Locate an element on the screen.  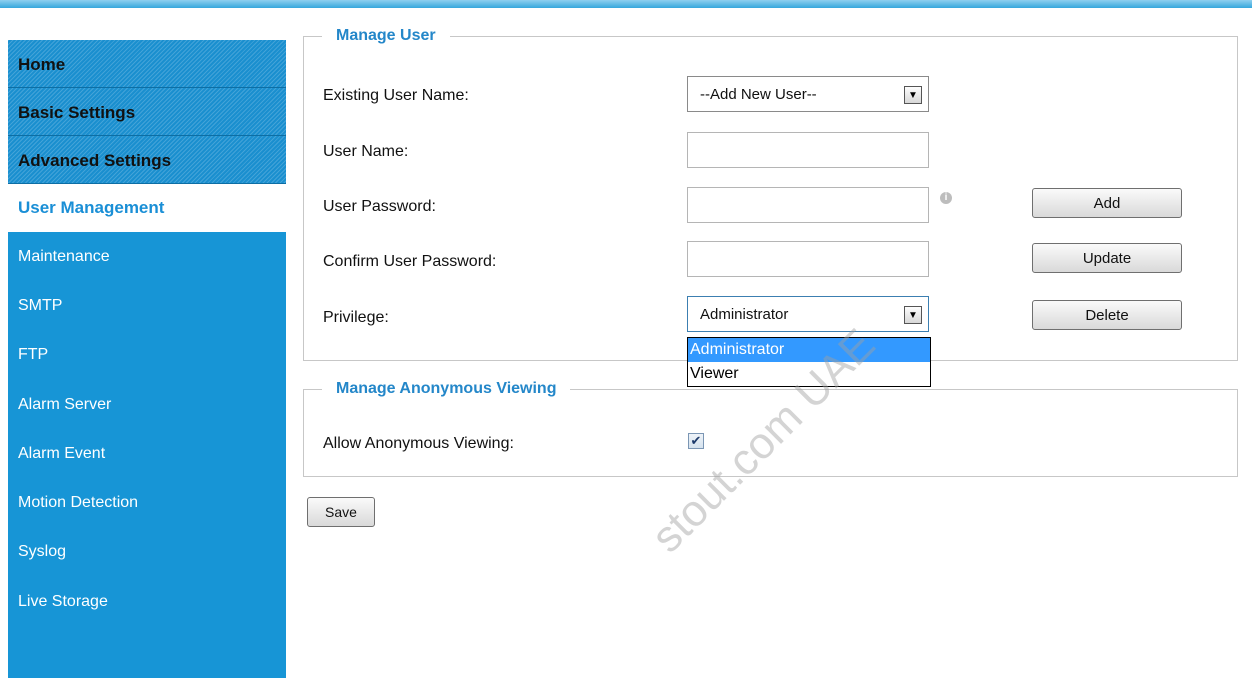
privilege-select-value: Administrator is located at coordinates (744, 314).